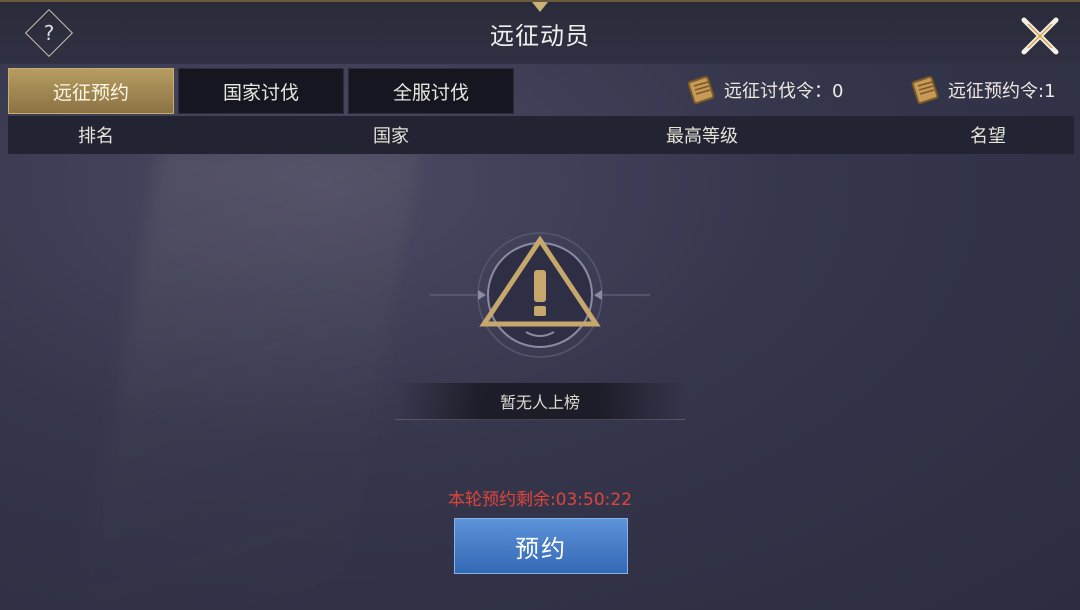 This screenshot has width=1080, height=610. What do you see at coordinates (96, 136) in the screenshot?
I see `column-header-rank: 排名` at bounding box center [96, 136].